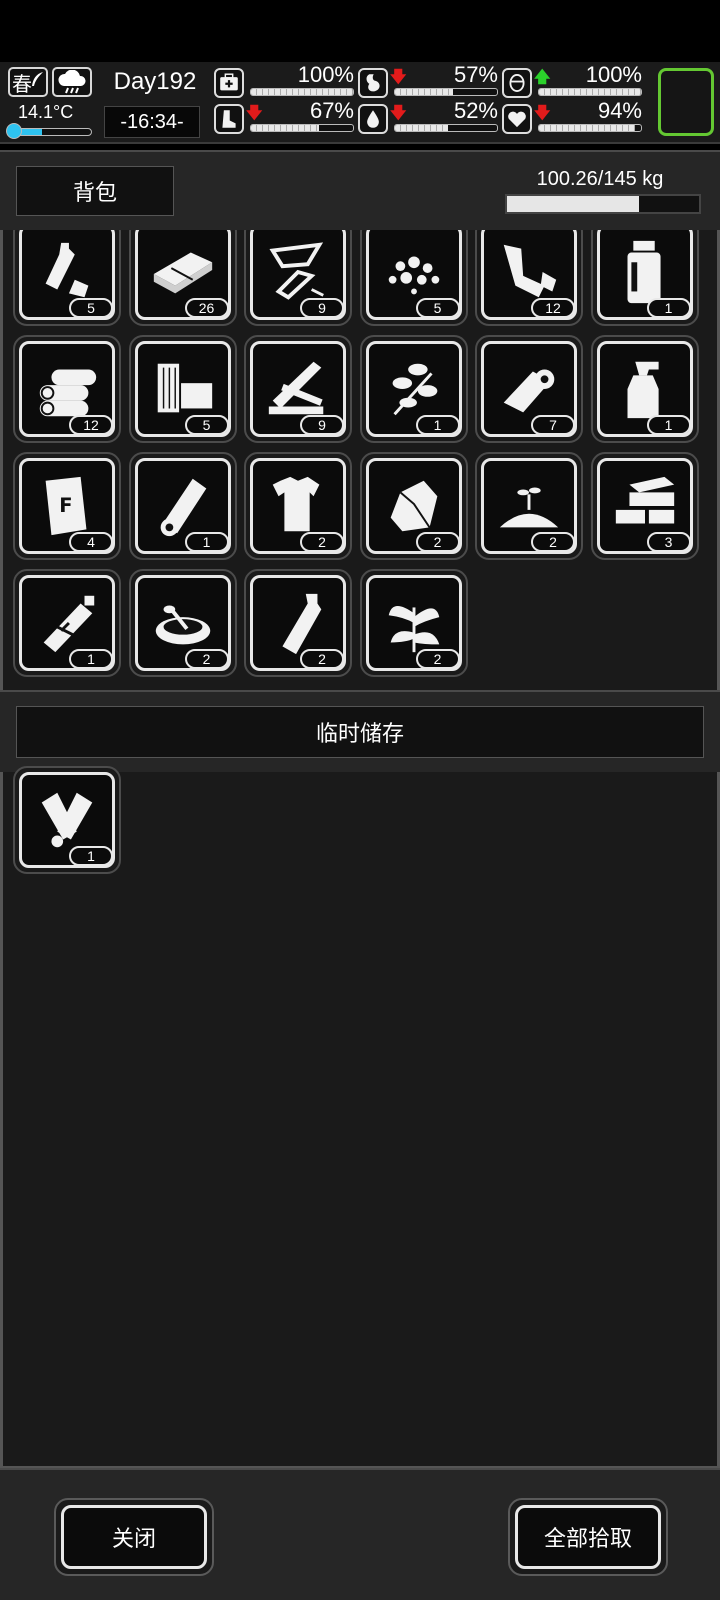  Describe the element at coordinates (619, 110) in the screenshot. I see `stat-value: 94%` at that location.